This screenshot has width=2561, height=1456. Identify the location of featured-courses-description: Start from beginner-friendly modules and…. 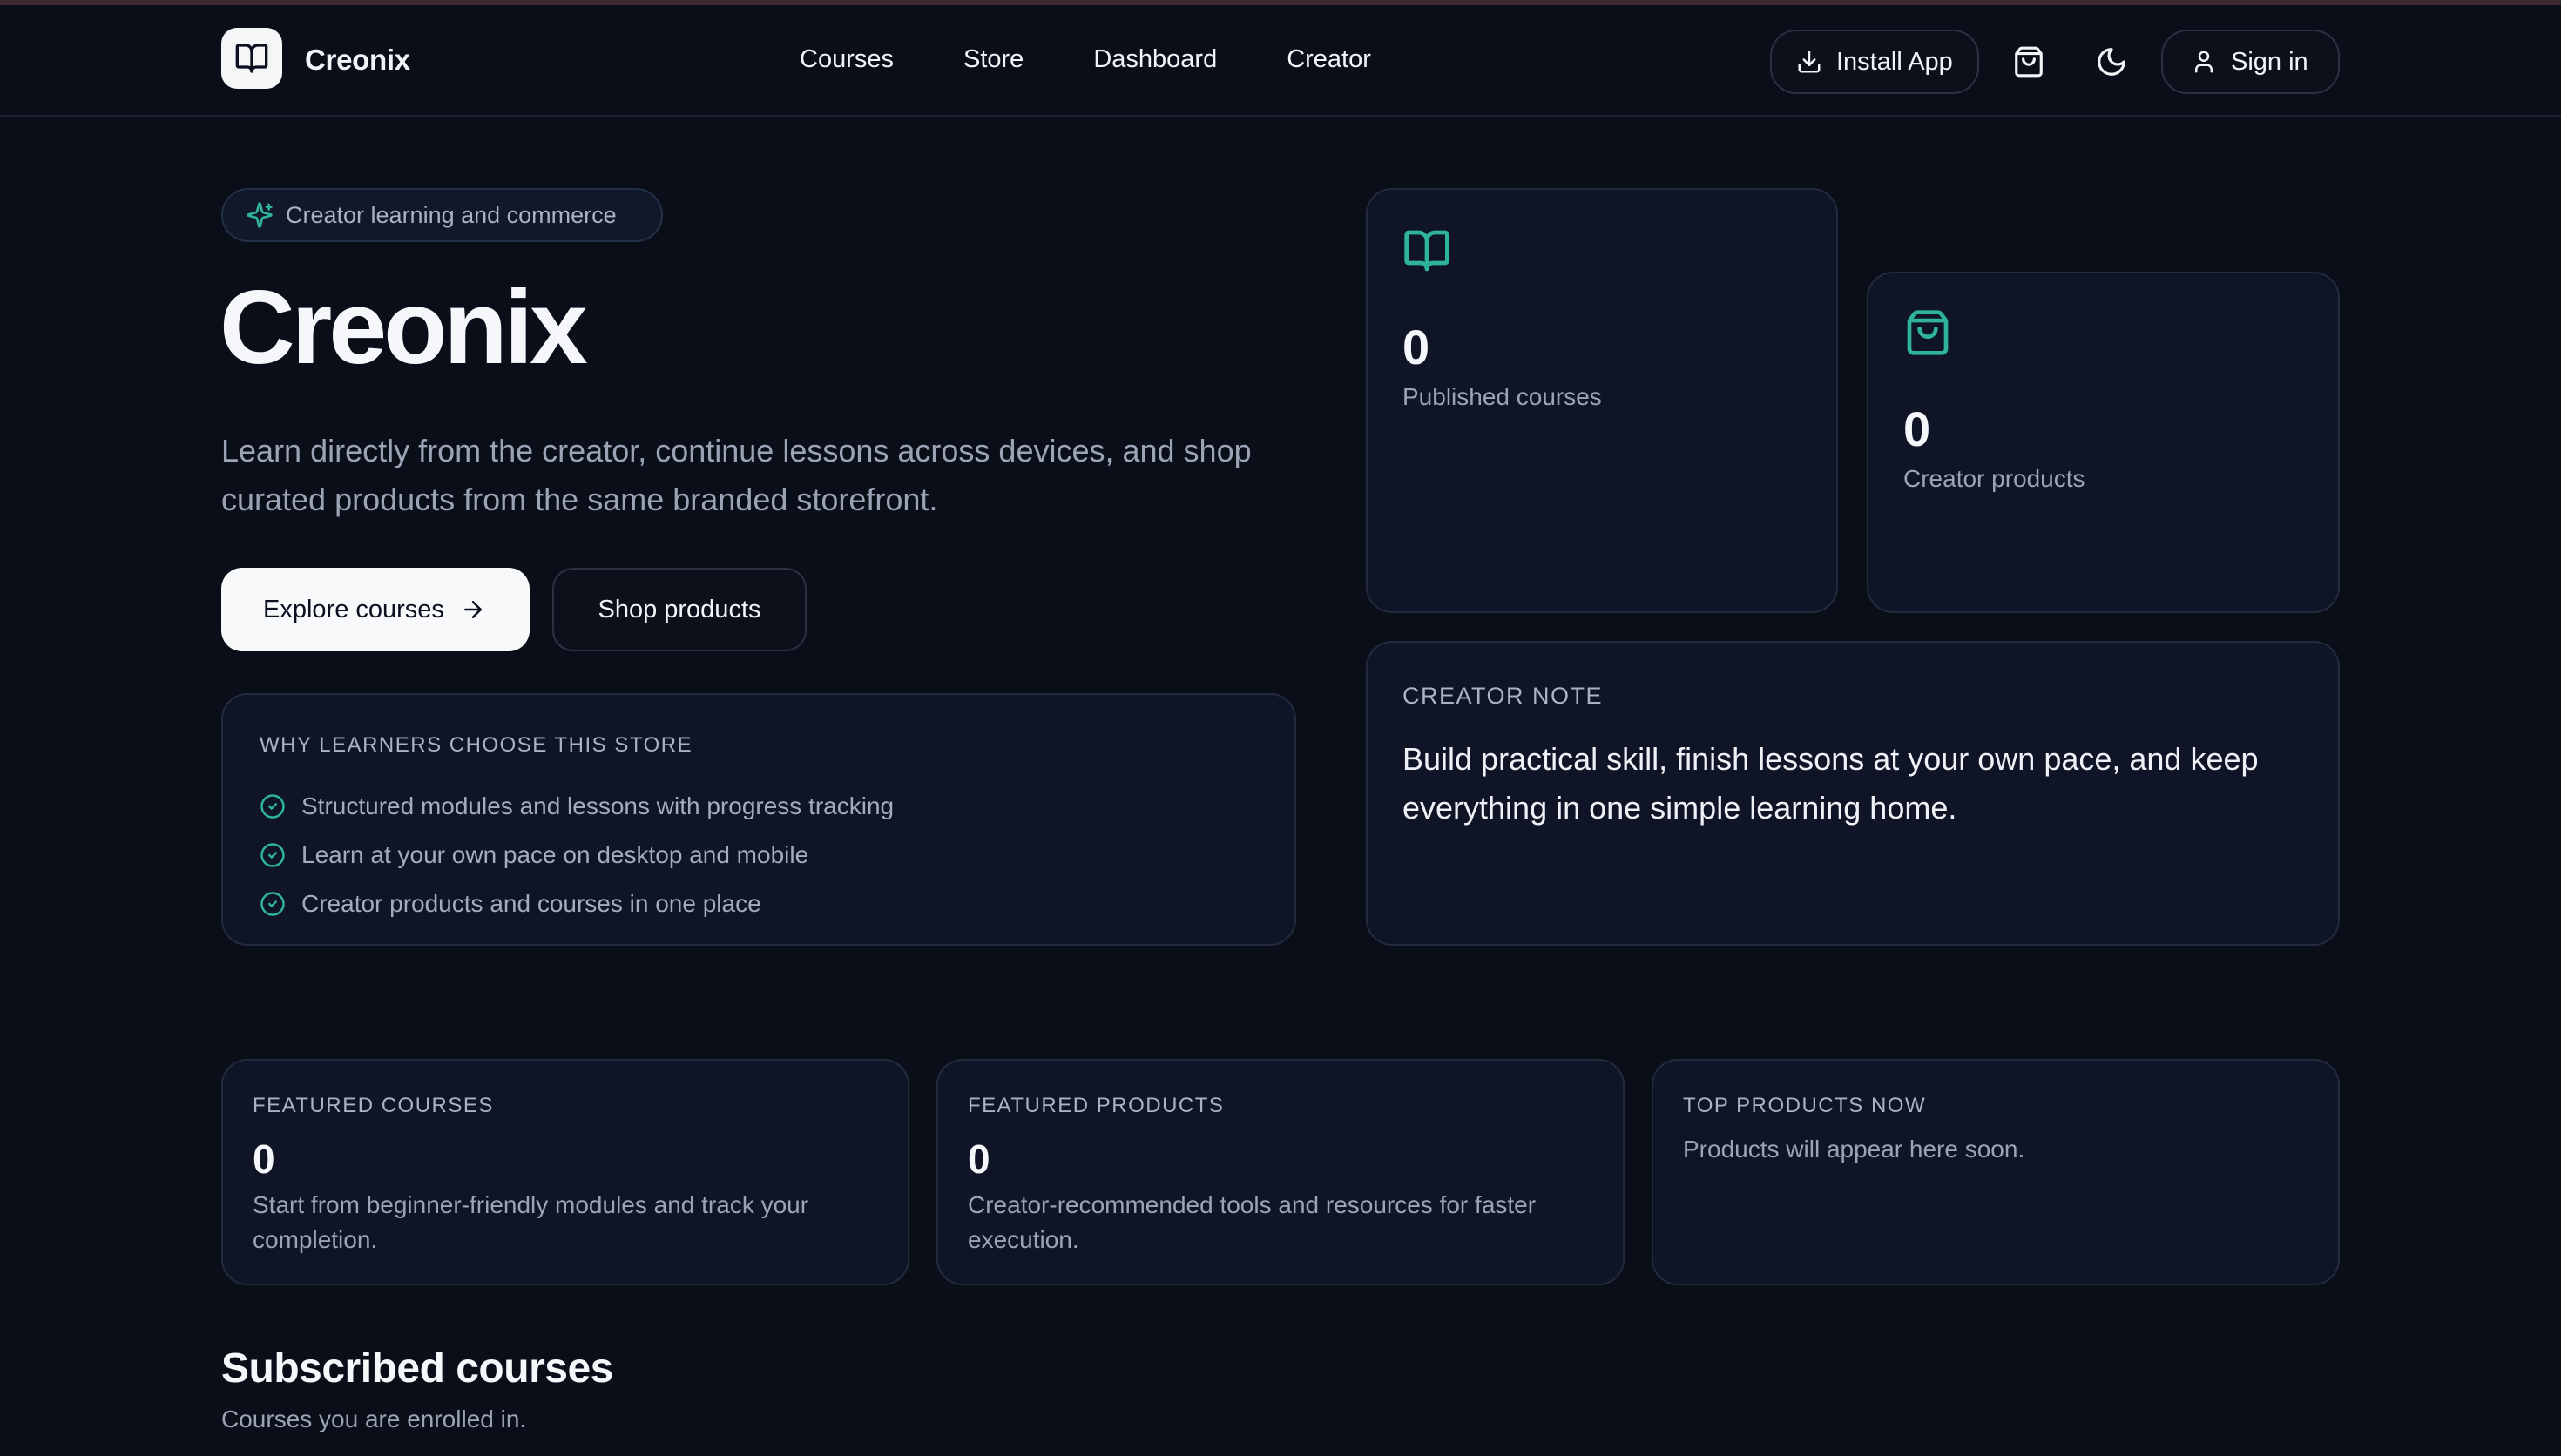
(531, 1222).